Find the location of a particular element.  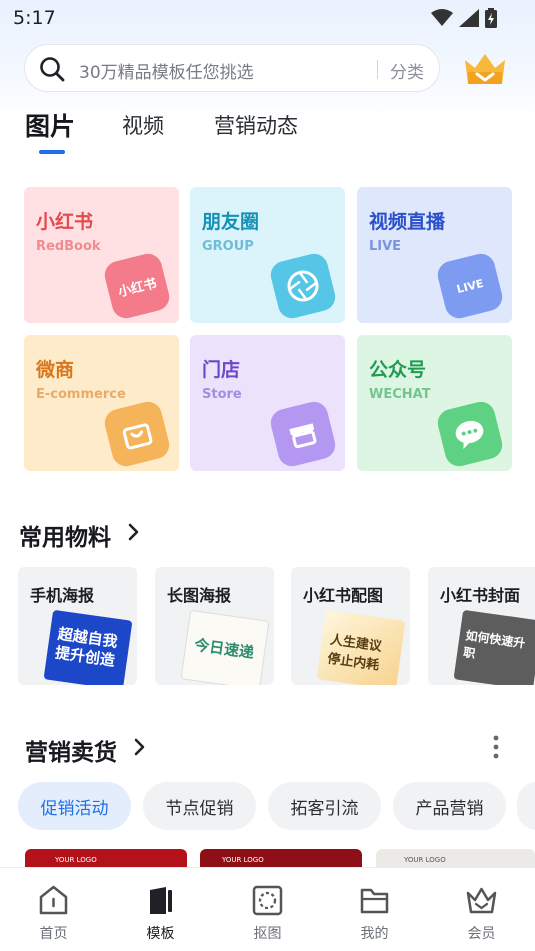

pill-holiday-promotion: 节点促销 is located at coordinates (199, 806).